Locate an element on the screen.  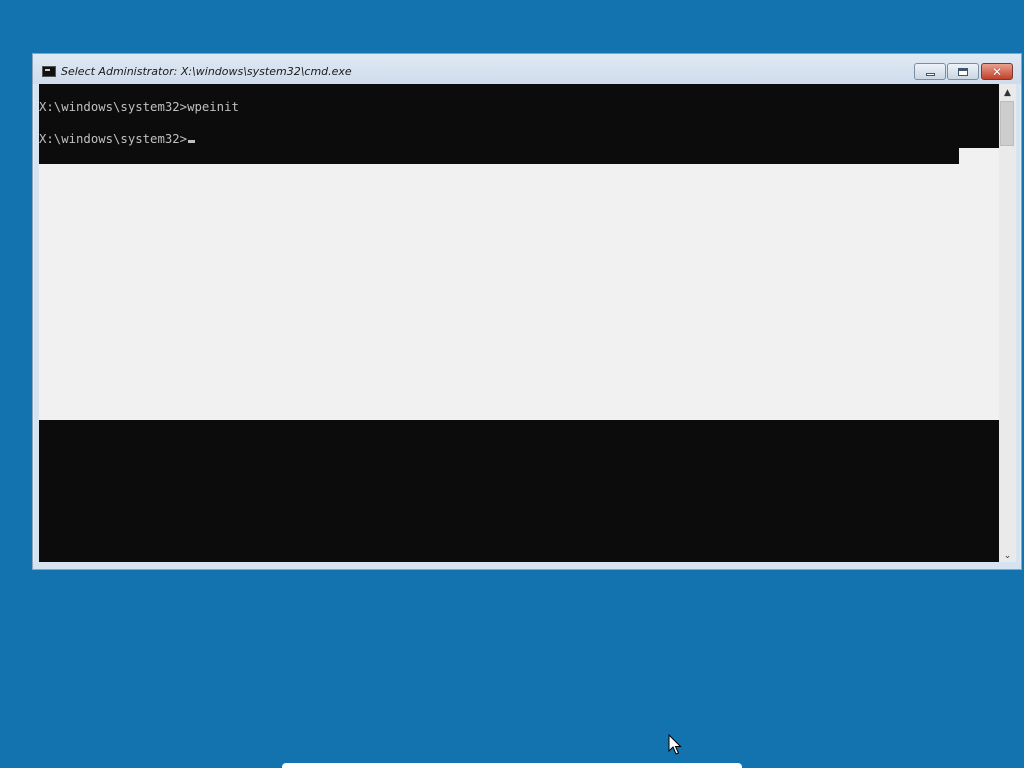
maximize-icon is located at coordinates (963, 71).